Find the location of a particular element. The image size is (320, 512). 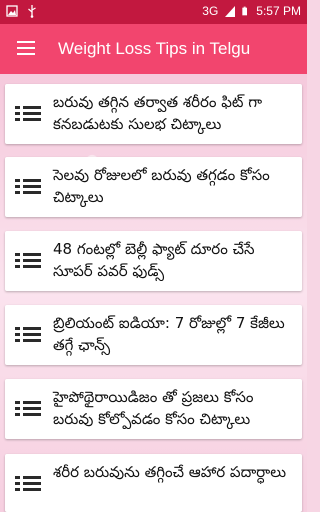

usb-icon is located at coordinates (32, 11).